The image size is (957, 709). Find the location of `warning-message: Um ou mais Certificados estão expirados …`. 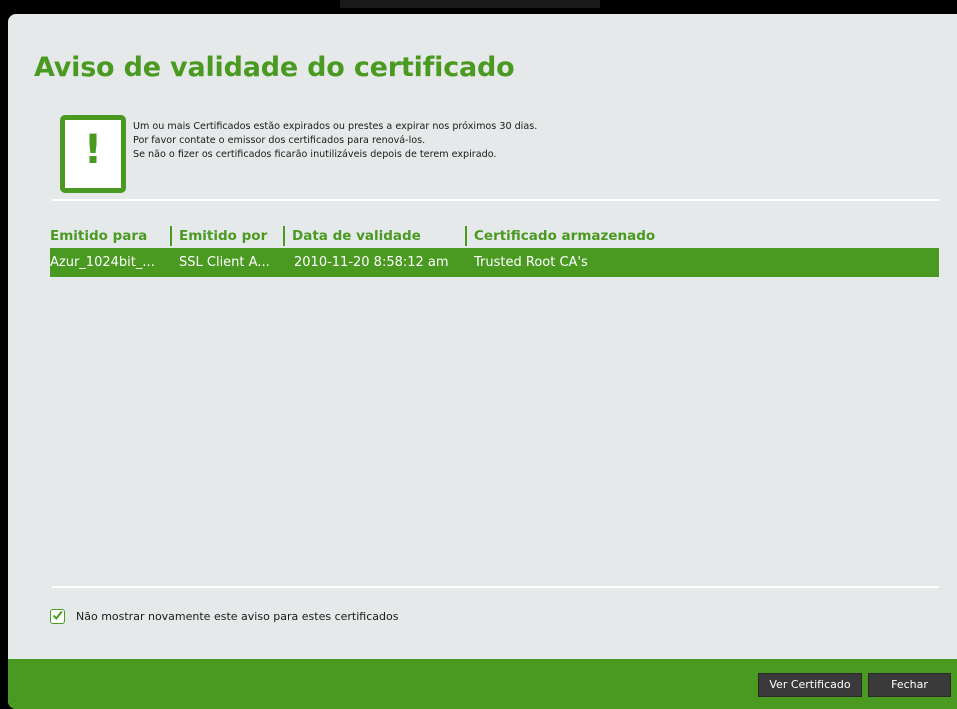

warning-message: Um ou mais Certificados estão expirados … is located at coordinates (335, 141).